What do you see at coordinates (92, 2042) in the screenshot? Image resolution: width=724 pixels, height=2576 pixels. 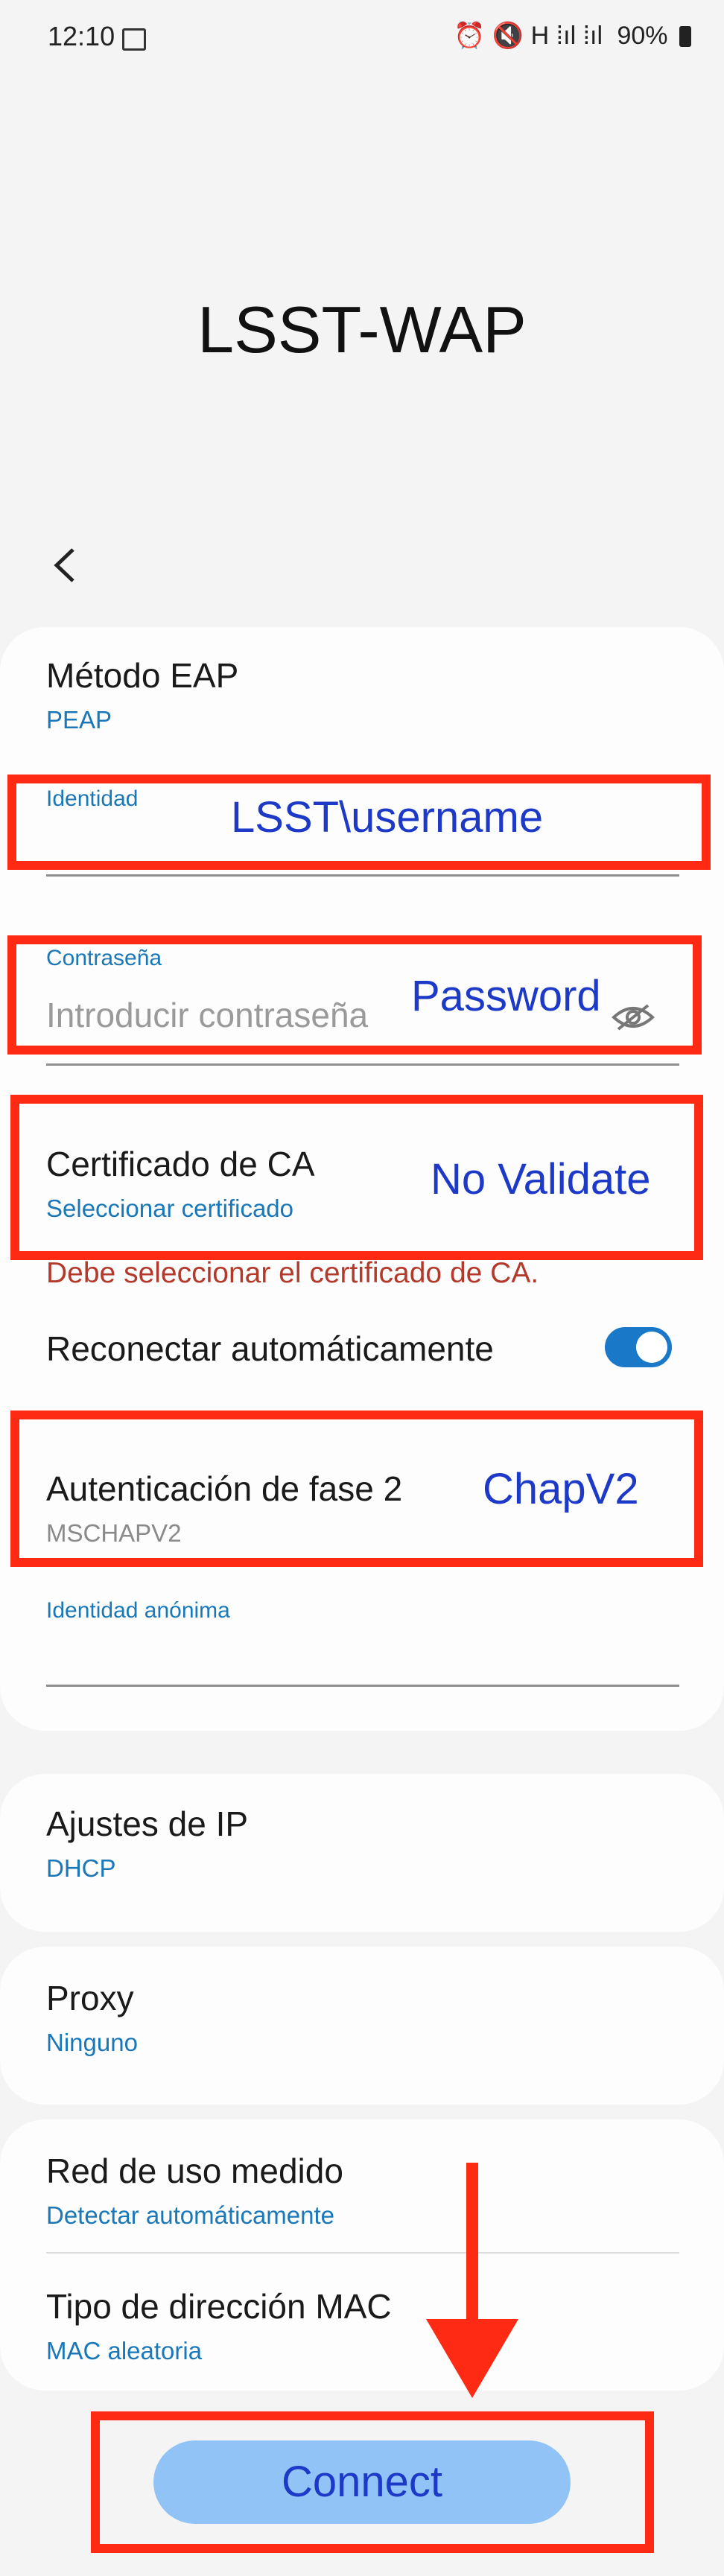 I see `proxy-value: Ninguno` at bounding box center [92, 2042].